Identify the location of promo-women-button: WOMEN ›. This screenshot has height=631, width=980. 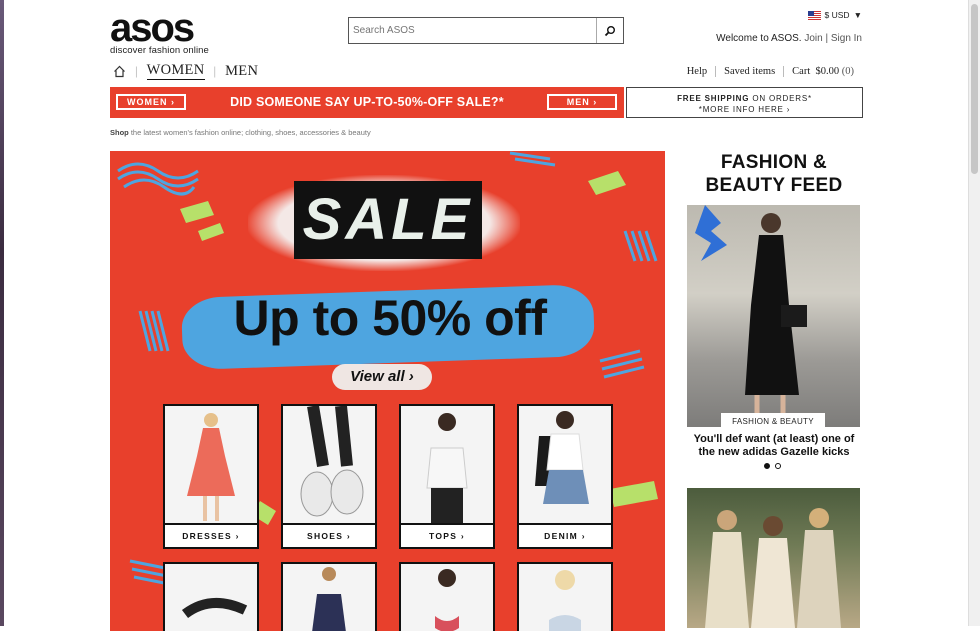
(151, 102).